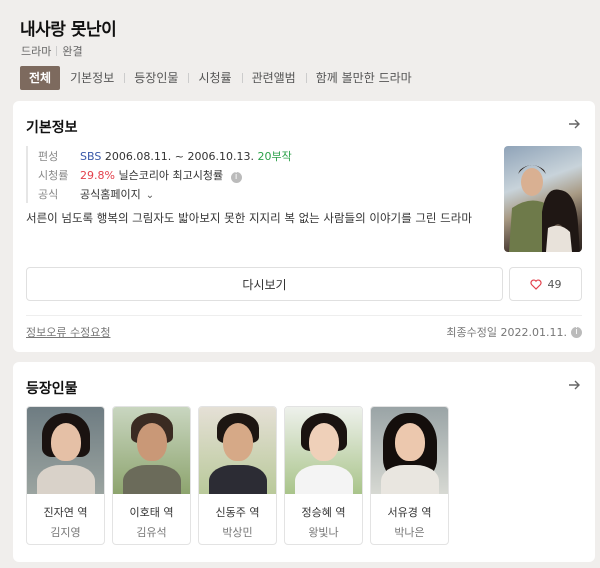 This screenshot has height=568, width=600. I want to click on section-title: 등장인물, so click(52, 389).